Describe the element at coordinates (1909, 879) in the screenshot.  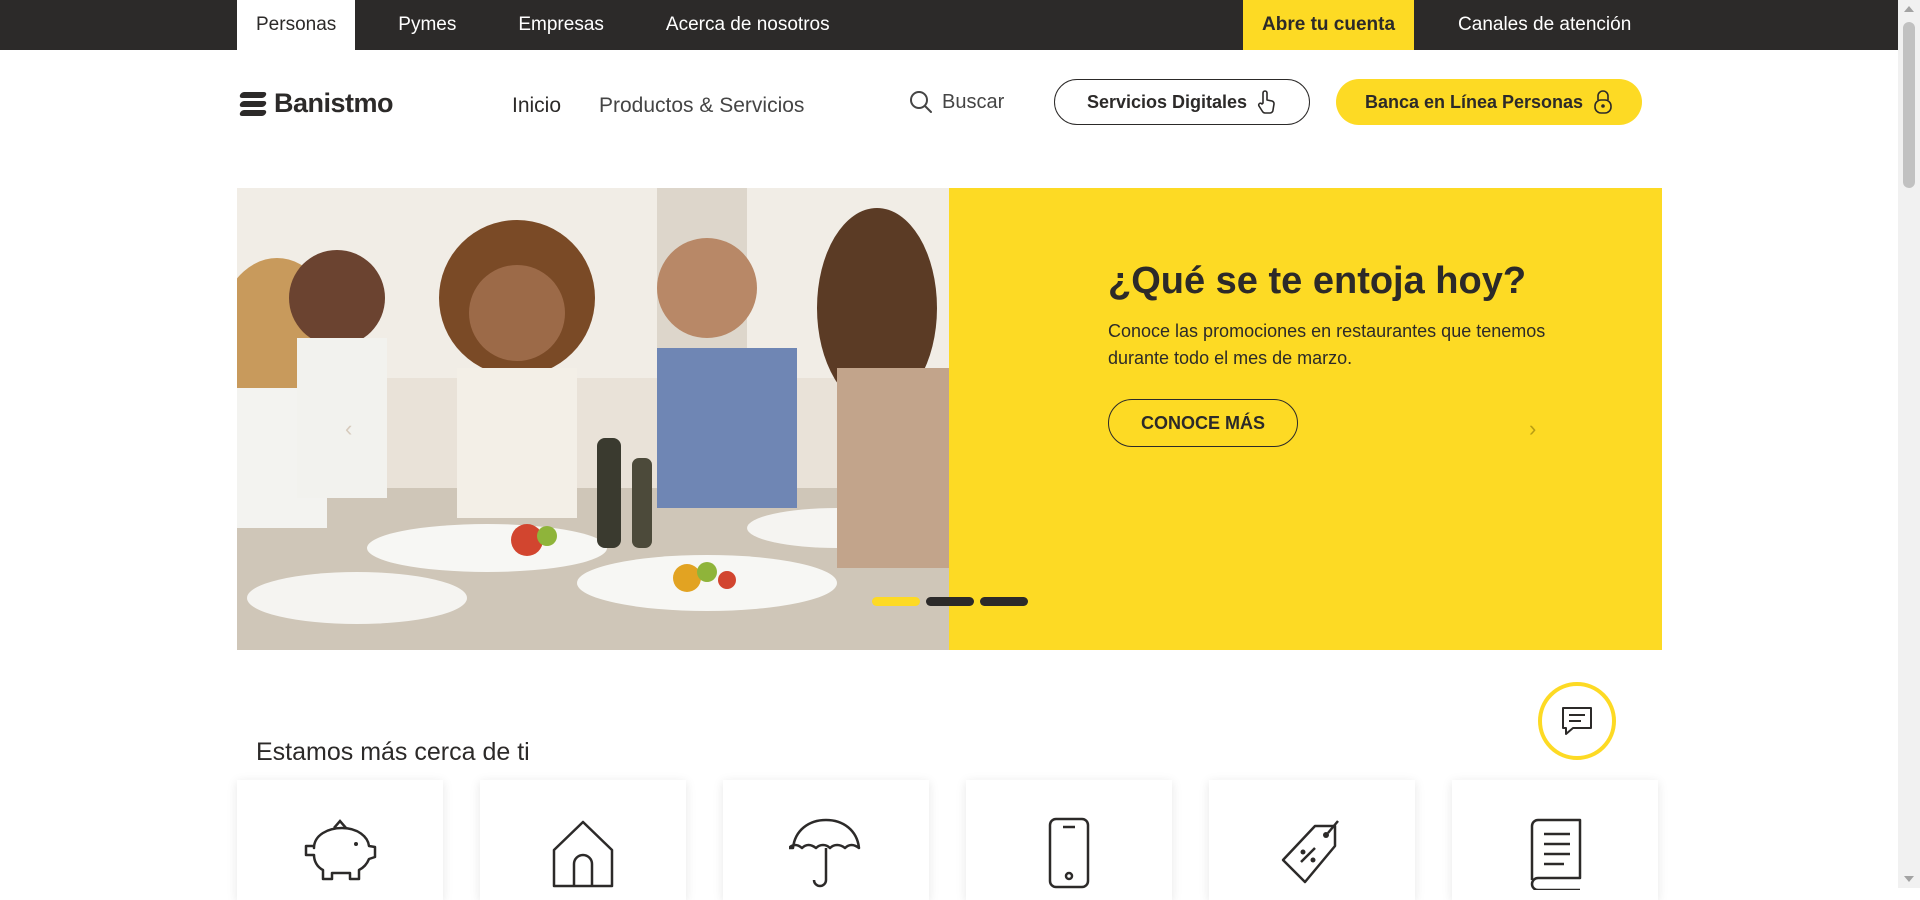
I see `scroll-down-arrow` at that location.